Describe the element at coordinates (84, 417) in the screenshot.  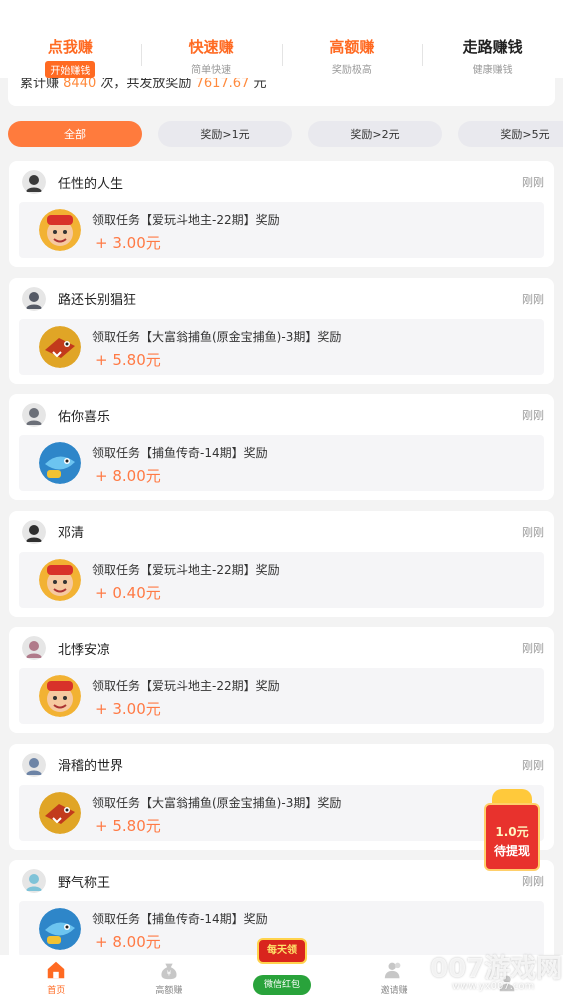
I see `user-name: 佑你喜乐` at that location.